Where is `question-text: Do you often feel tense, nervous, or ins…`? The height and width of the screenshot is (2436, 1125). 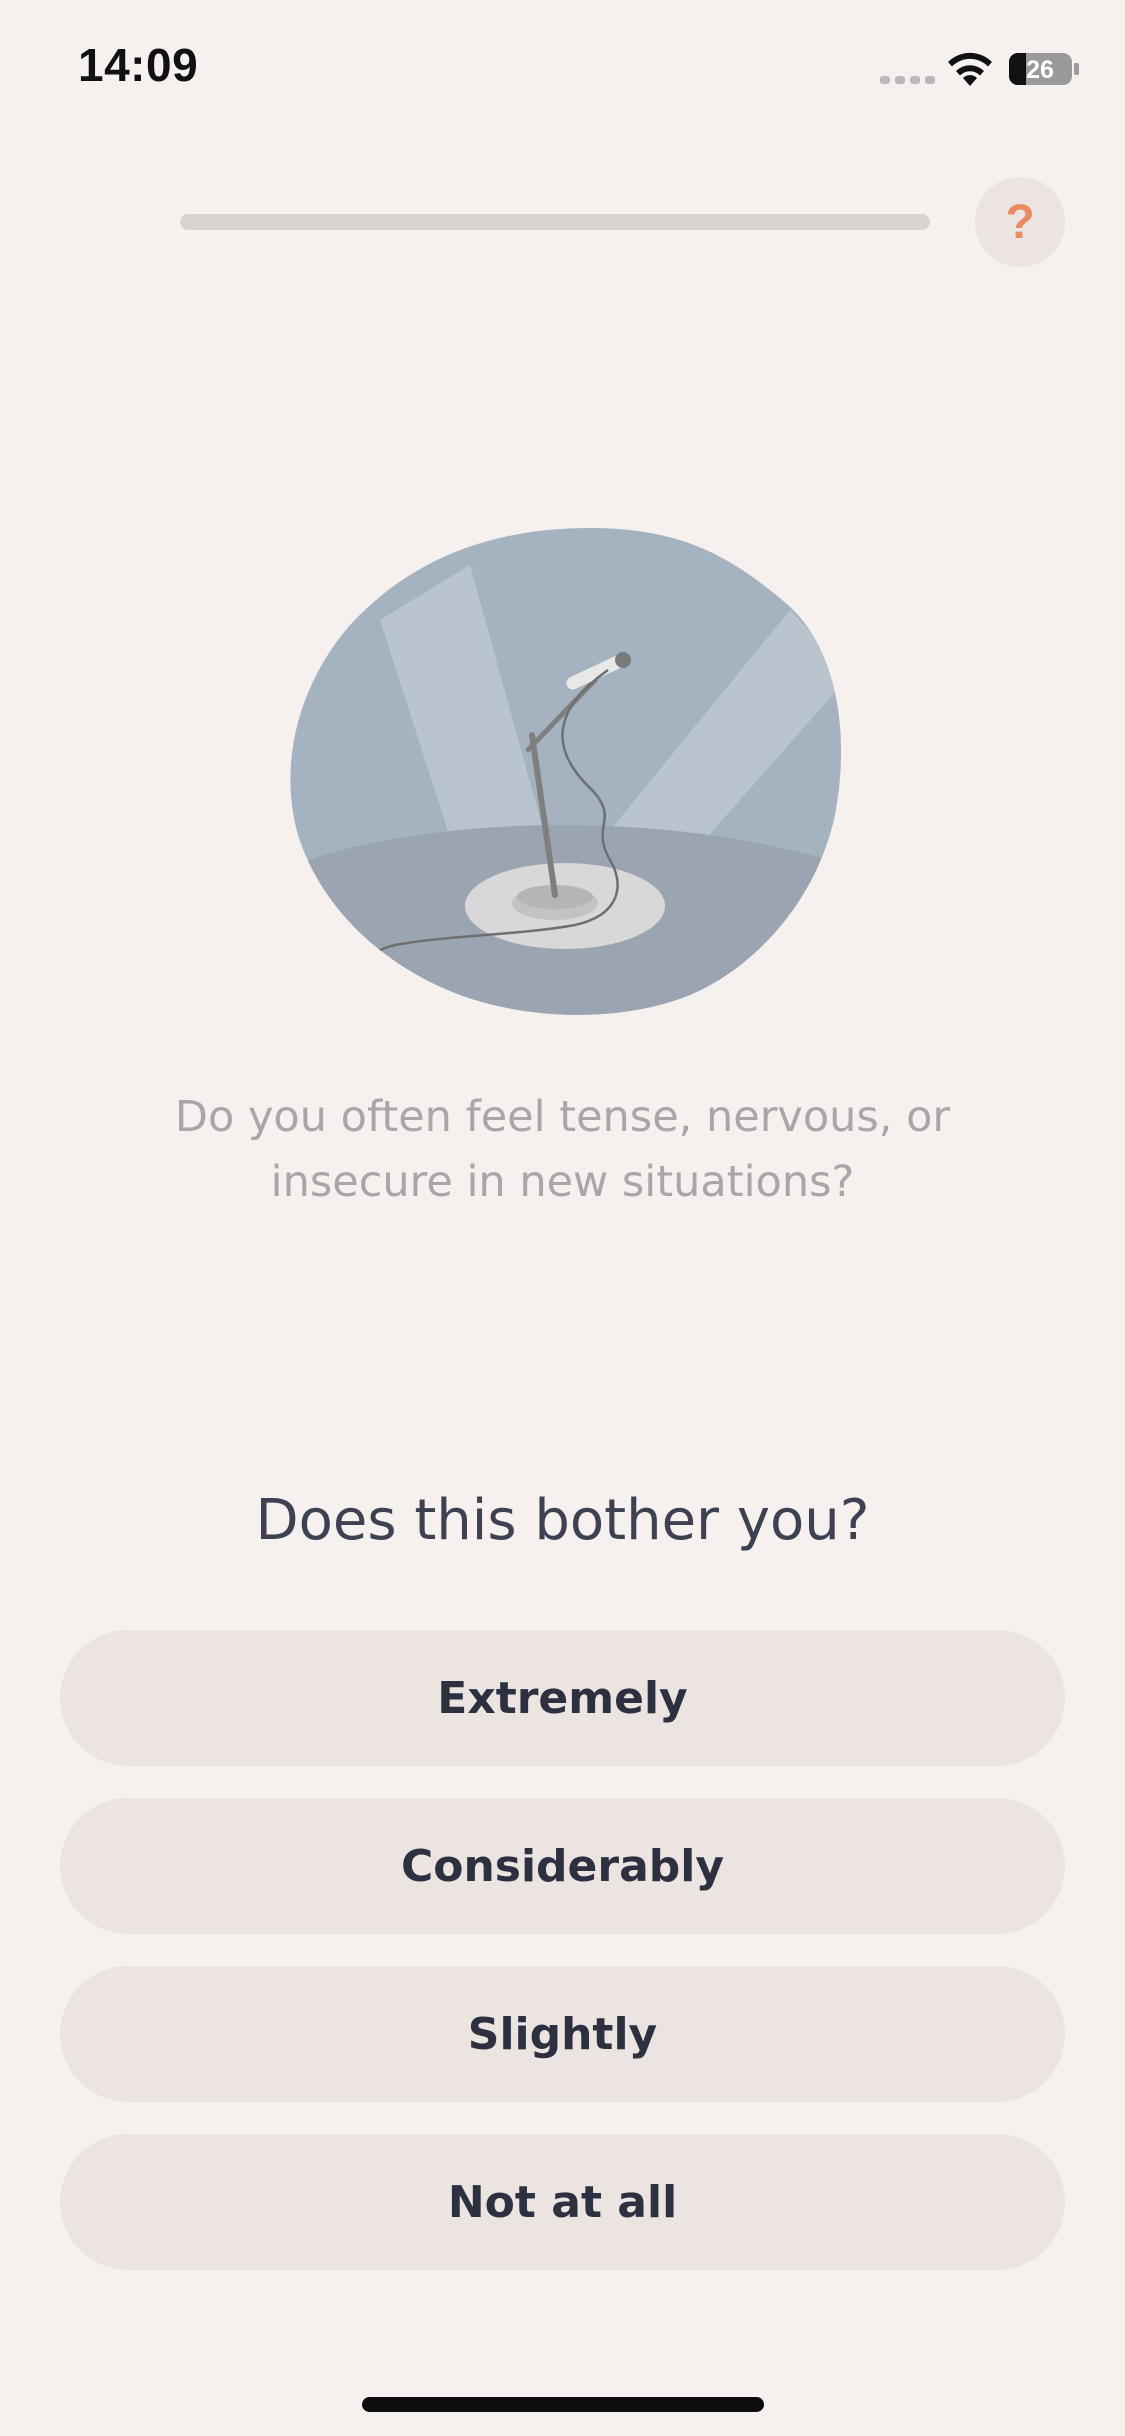
question-text: Do you often feel tense, nervous, or ins… is located at coordinates (562, 1149).